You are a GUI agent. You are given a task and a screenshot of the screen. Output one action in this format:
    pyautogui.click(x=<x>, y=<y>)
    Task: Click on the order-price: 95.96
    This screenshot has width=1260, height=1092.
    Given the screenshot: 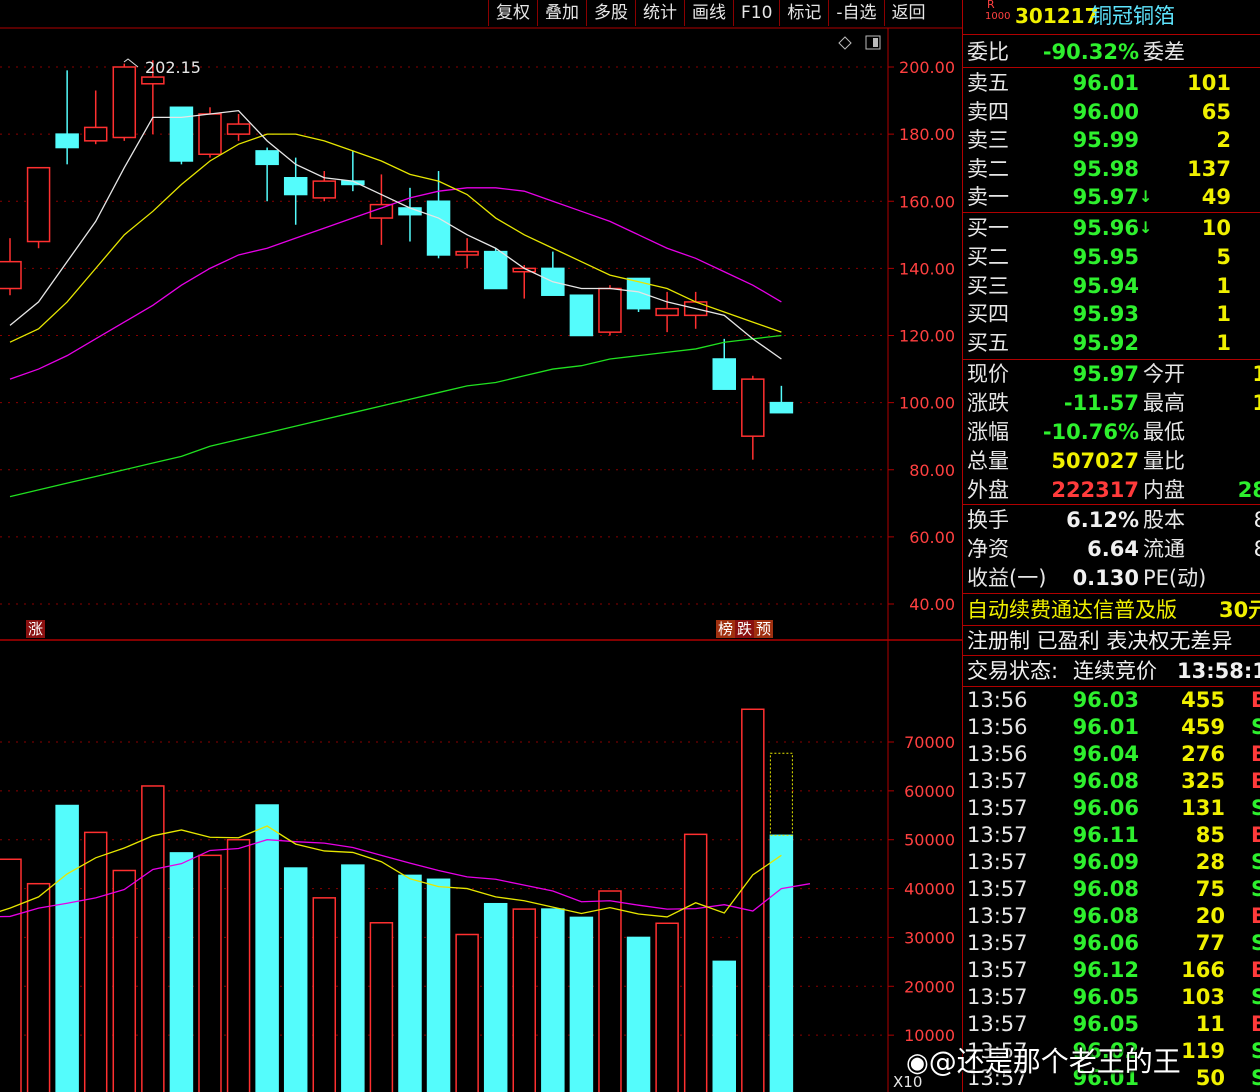 What is the action you would take?
    pyautogui.click(x=1105, y=228)
    